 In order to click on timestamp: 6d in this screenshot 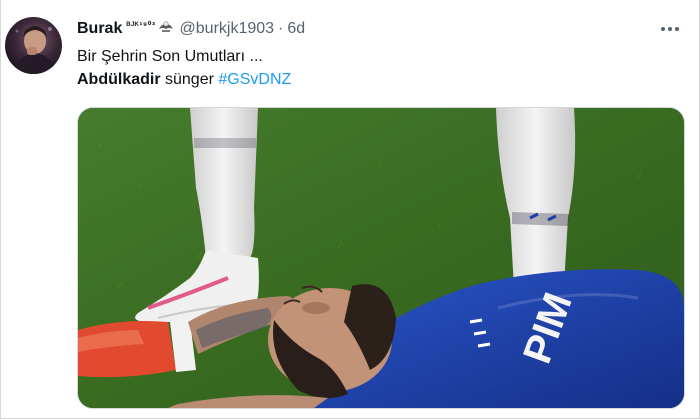, I will do `click(296, 29)`.